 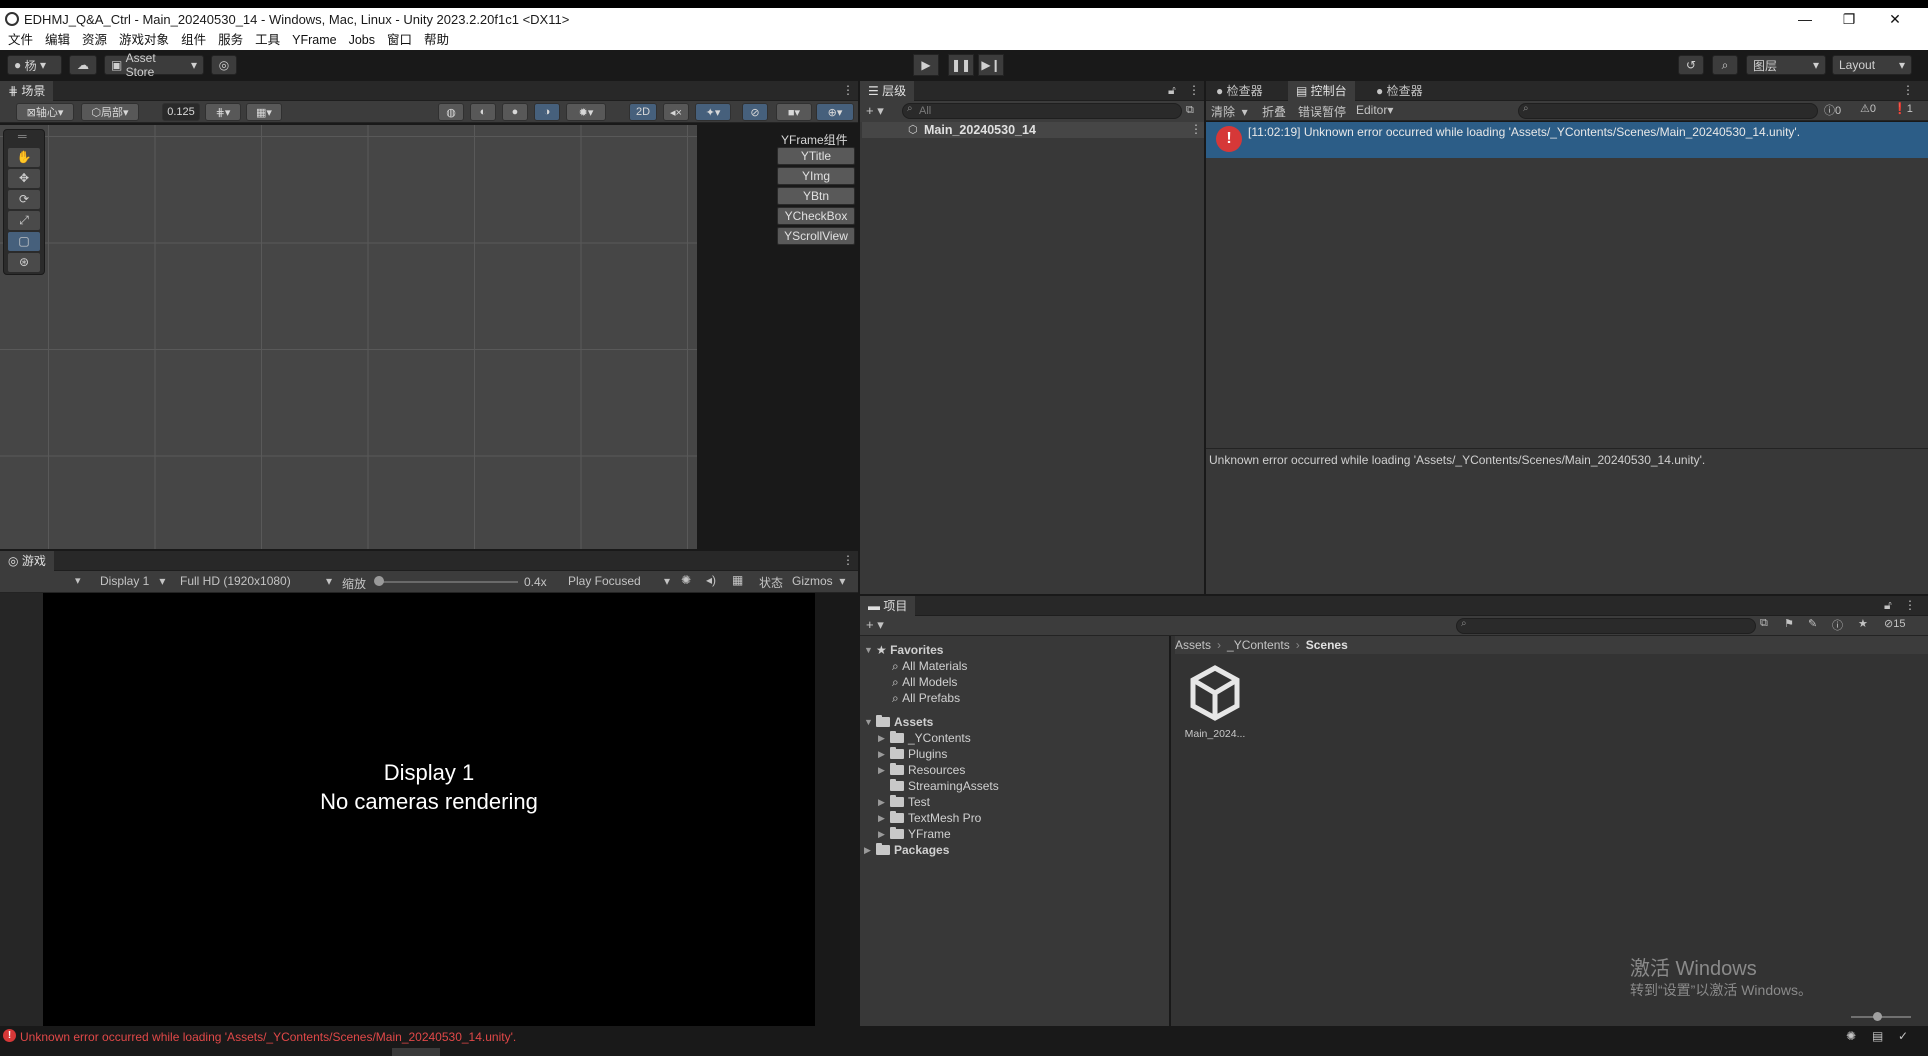 What do you see at coordinates (1837, 625) in the screenshot?
I see `warning-filter-icon: ⓘ` at bounding box center [1837, 625].